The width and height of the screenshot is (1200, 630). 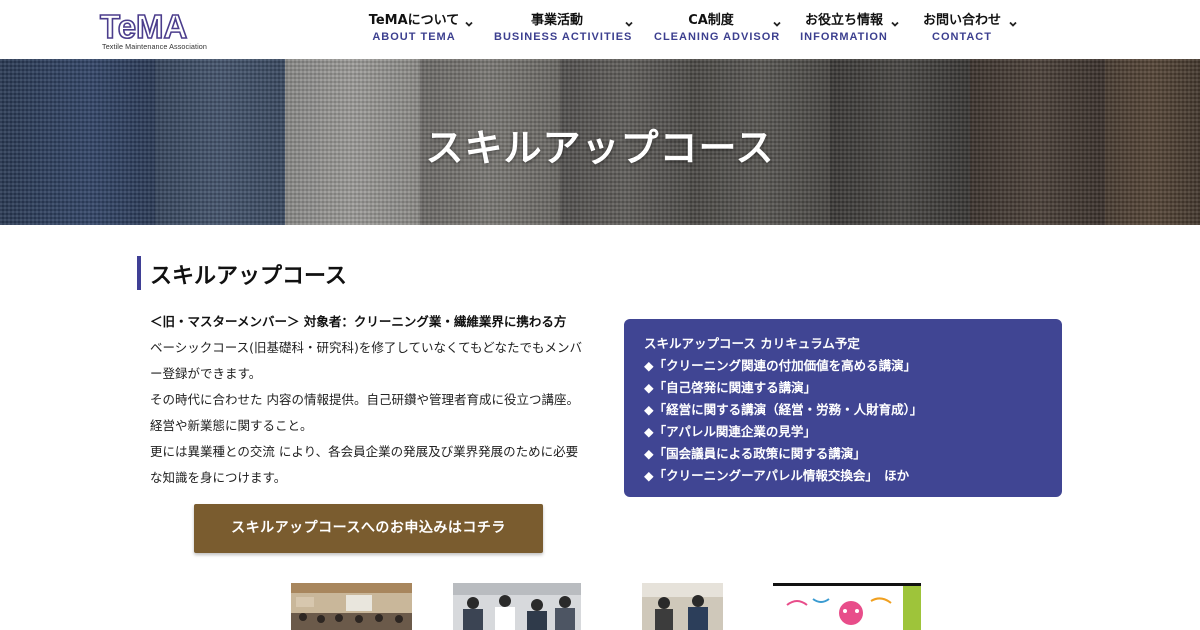 What do you see at coordinates (777, 475) in the screenshot?
I see `curriculum-item: ◆「クリーニングーアパレル情報交換会」 ほか` at bounding box center [777, 475].